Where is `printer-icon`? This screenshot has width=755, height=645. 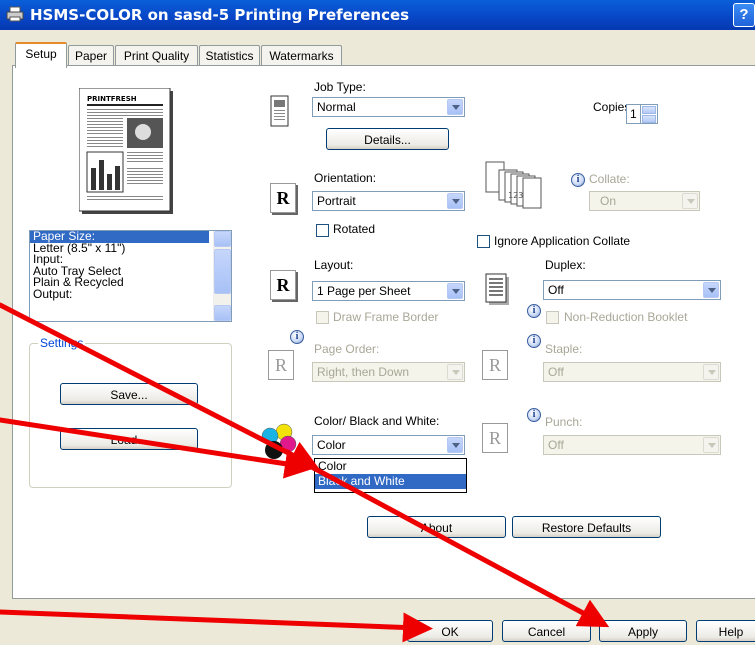 printer-icon is located at coordinates (15, 14).